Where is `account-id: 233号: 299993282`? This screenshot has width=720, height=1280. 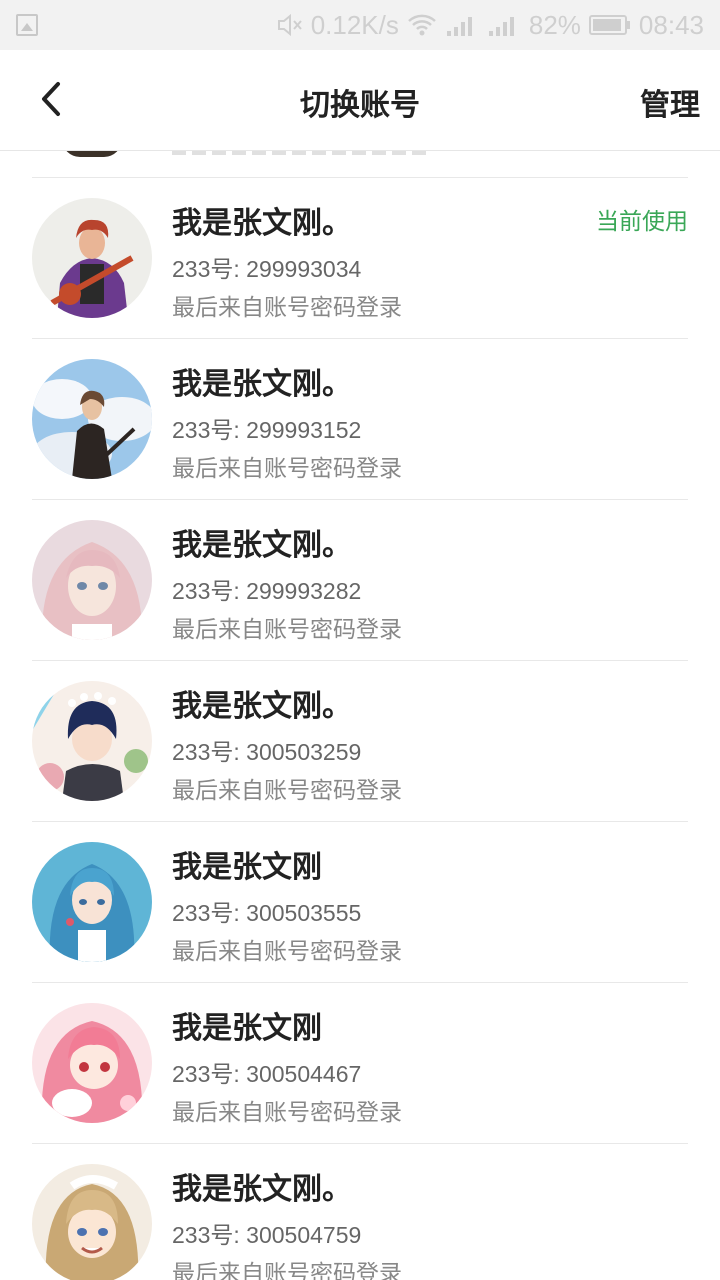 account-id: 233号: 299993282 is located at coordinates (267, 591).